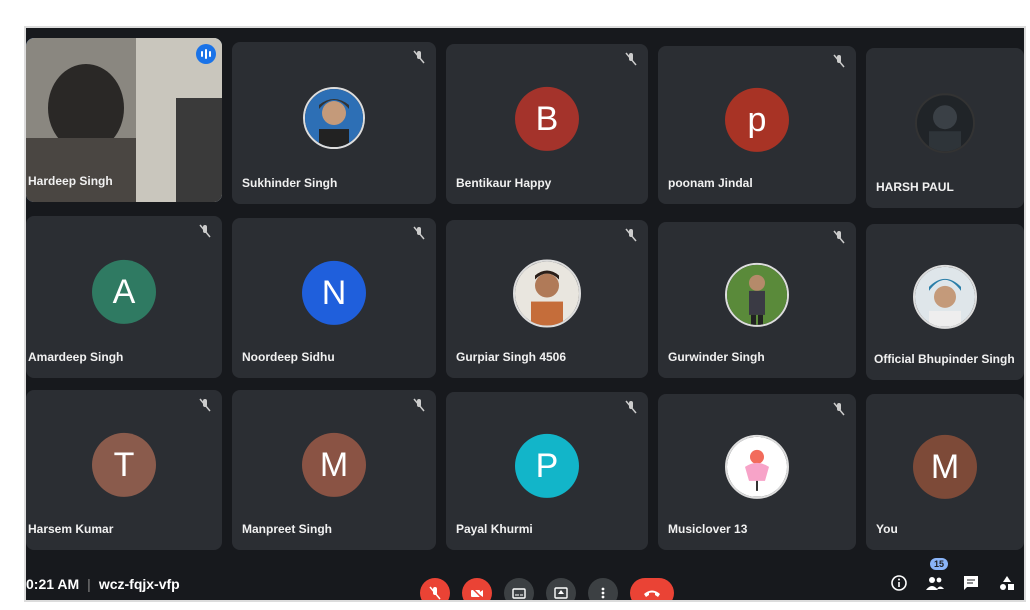 The width and height of the screenshot is (1030, 610). Describe the element at coordinates (288, 357) in the screenshot. I see `participant-name: Noordeep Sidhu` at that location.